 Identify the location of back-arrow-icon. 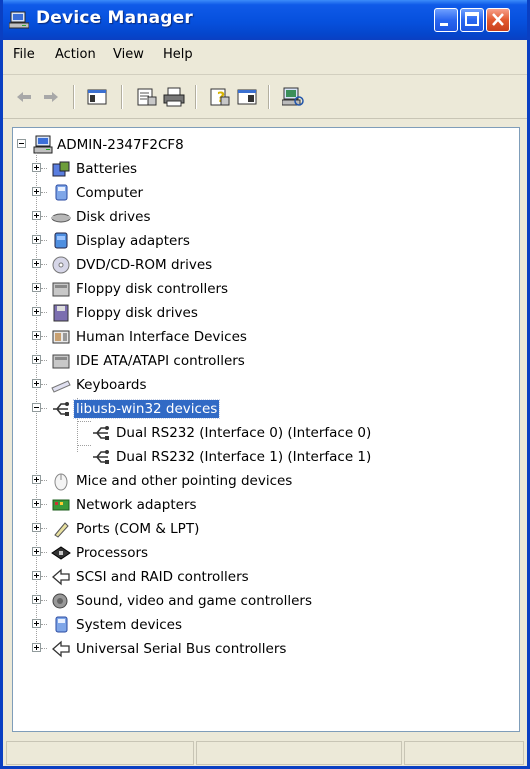
(24, 97).